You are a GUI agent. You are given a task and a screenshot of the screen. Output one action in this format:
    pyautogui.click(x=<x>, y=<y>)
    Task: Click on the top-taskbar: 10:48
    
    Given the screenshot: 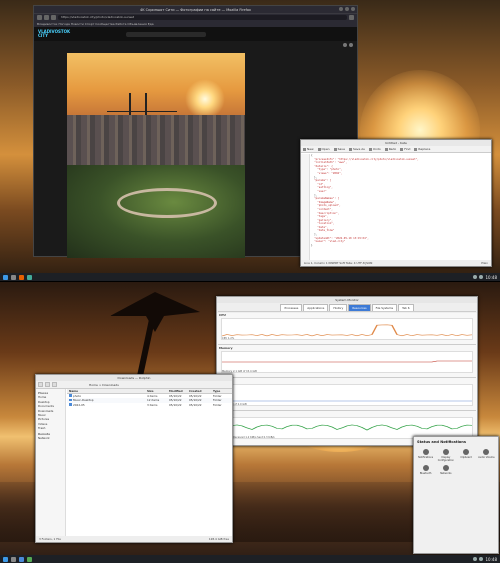 What is the action you would take?
    pyautogui.click(x=250, y=277)
    